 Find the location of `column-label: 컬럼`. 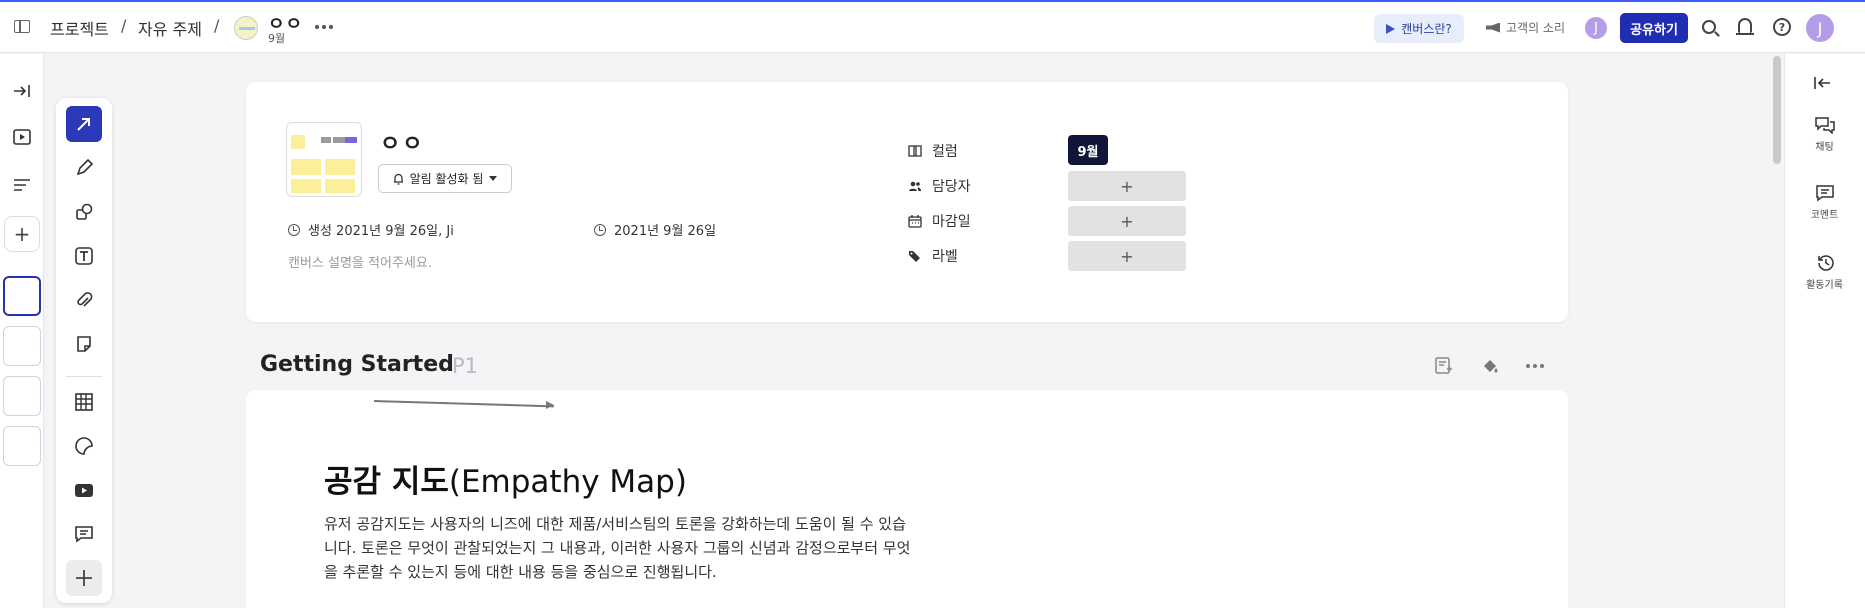

column-label: 컬럼 is located at coordinates (945, 152).